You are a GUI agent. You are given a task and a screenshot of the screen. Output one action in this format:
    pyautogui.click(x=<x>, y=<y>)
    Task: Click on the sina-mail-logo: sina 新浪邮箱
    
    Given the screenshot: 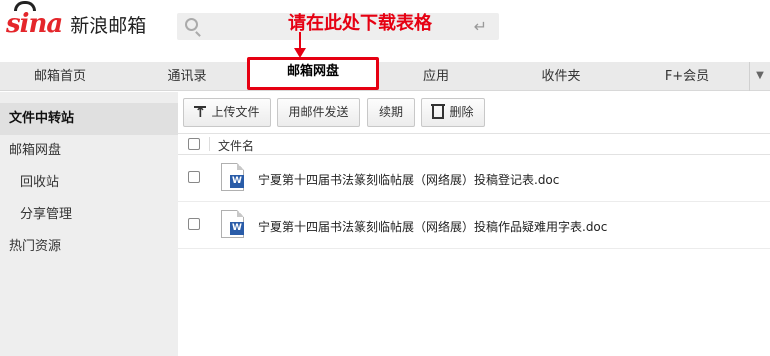 What is the action you would take?
    pyautogui.click(x=76, y=20)
    